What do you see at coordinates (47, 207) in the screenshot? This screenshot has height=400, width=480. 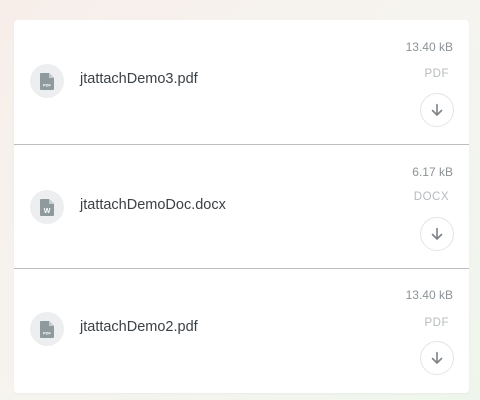 I see `word-file-icon: W` at bounding box center [47, 207].